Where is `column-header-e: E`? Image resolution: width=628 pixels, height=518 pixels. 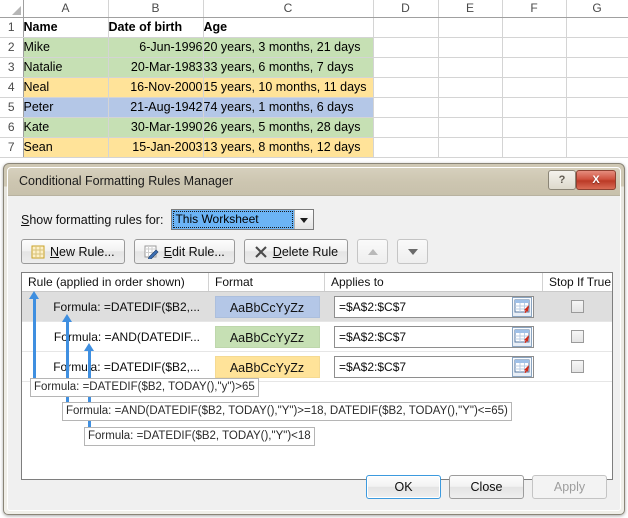
column-header-e: E is located at coordinates (470, 9).